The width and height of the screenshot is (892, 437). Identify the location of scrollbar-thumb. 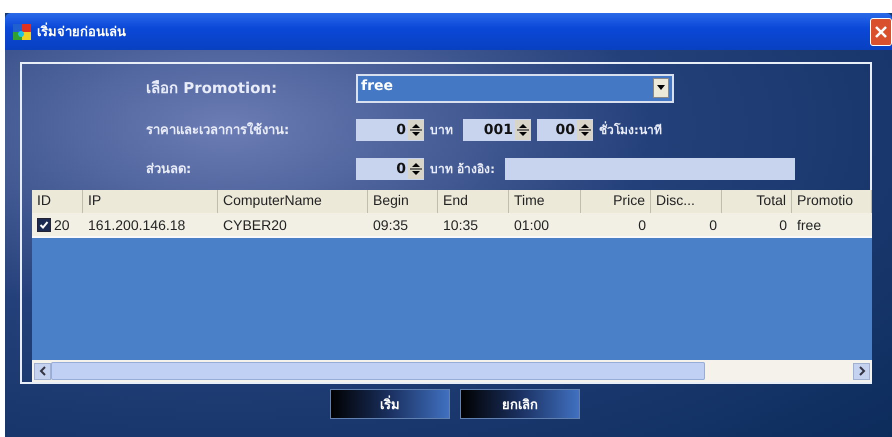
(378, 371).